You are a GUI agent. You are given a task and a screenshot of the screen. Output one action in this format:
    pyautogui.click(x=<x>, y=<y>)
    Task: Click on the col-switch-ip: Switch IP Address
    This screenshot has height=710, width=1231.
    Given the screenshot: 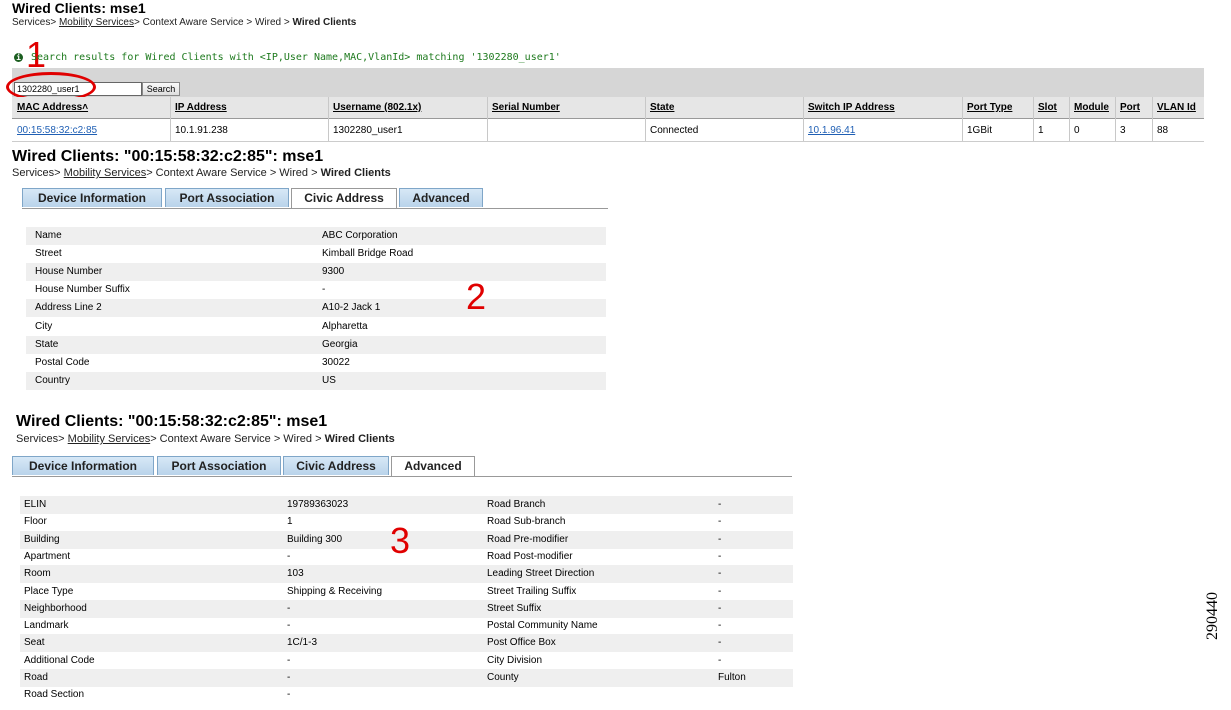 What is the action you would take?
    pyautogui.click(x=851, y=107)
    